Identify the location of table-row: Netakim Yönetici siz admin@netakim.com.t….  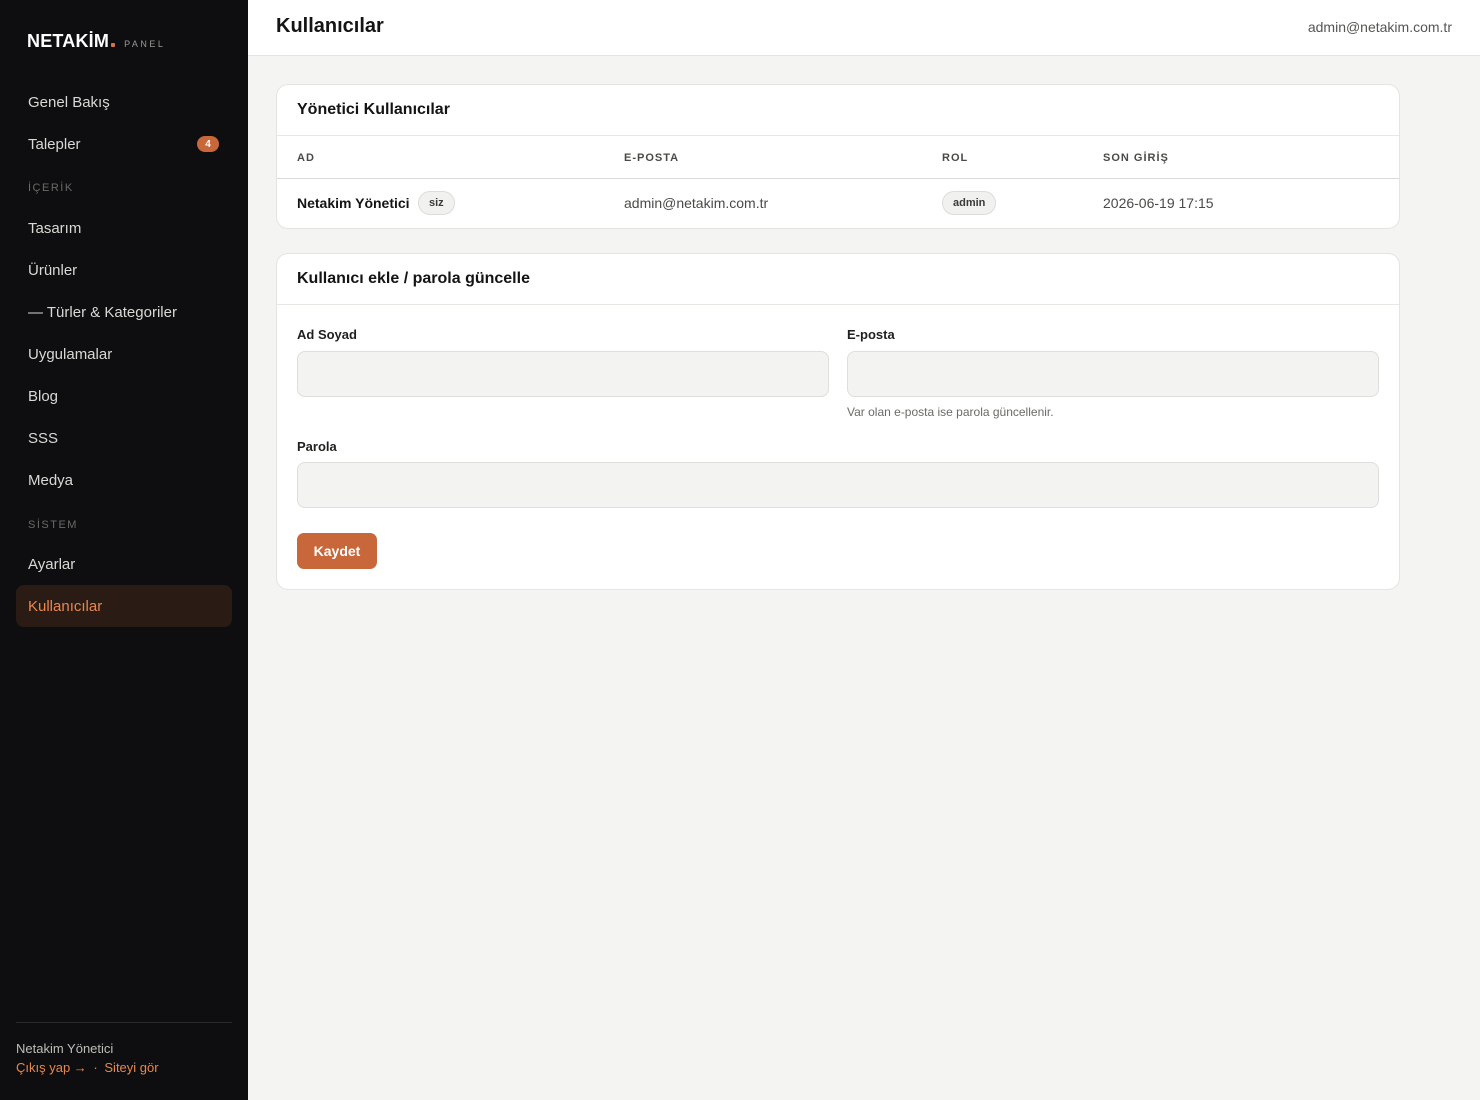
(838, 203).